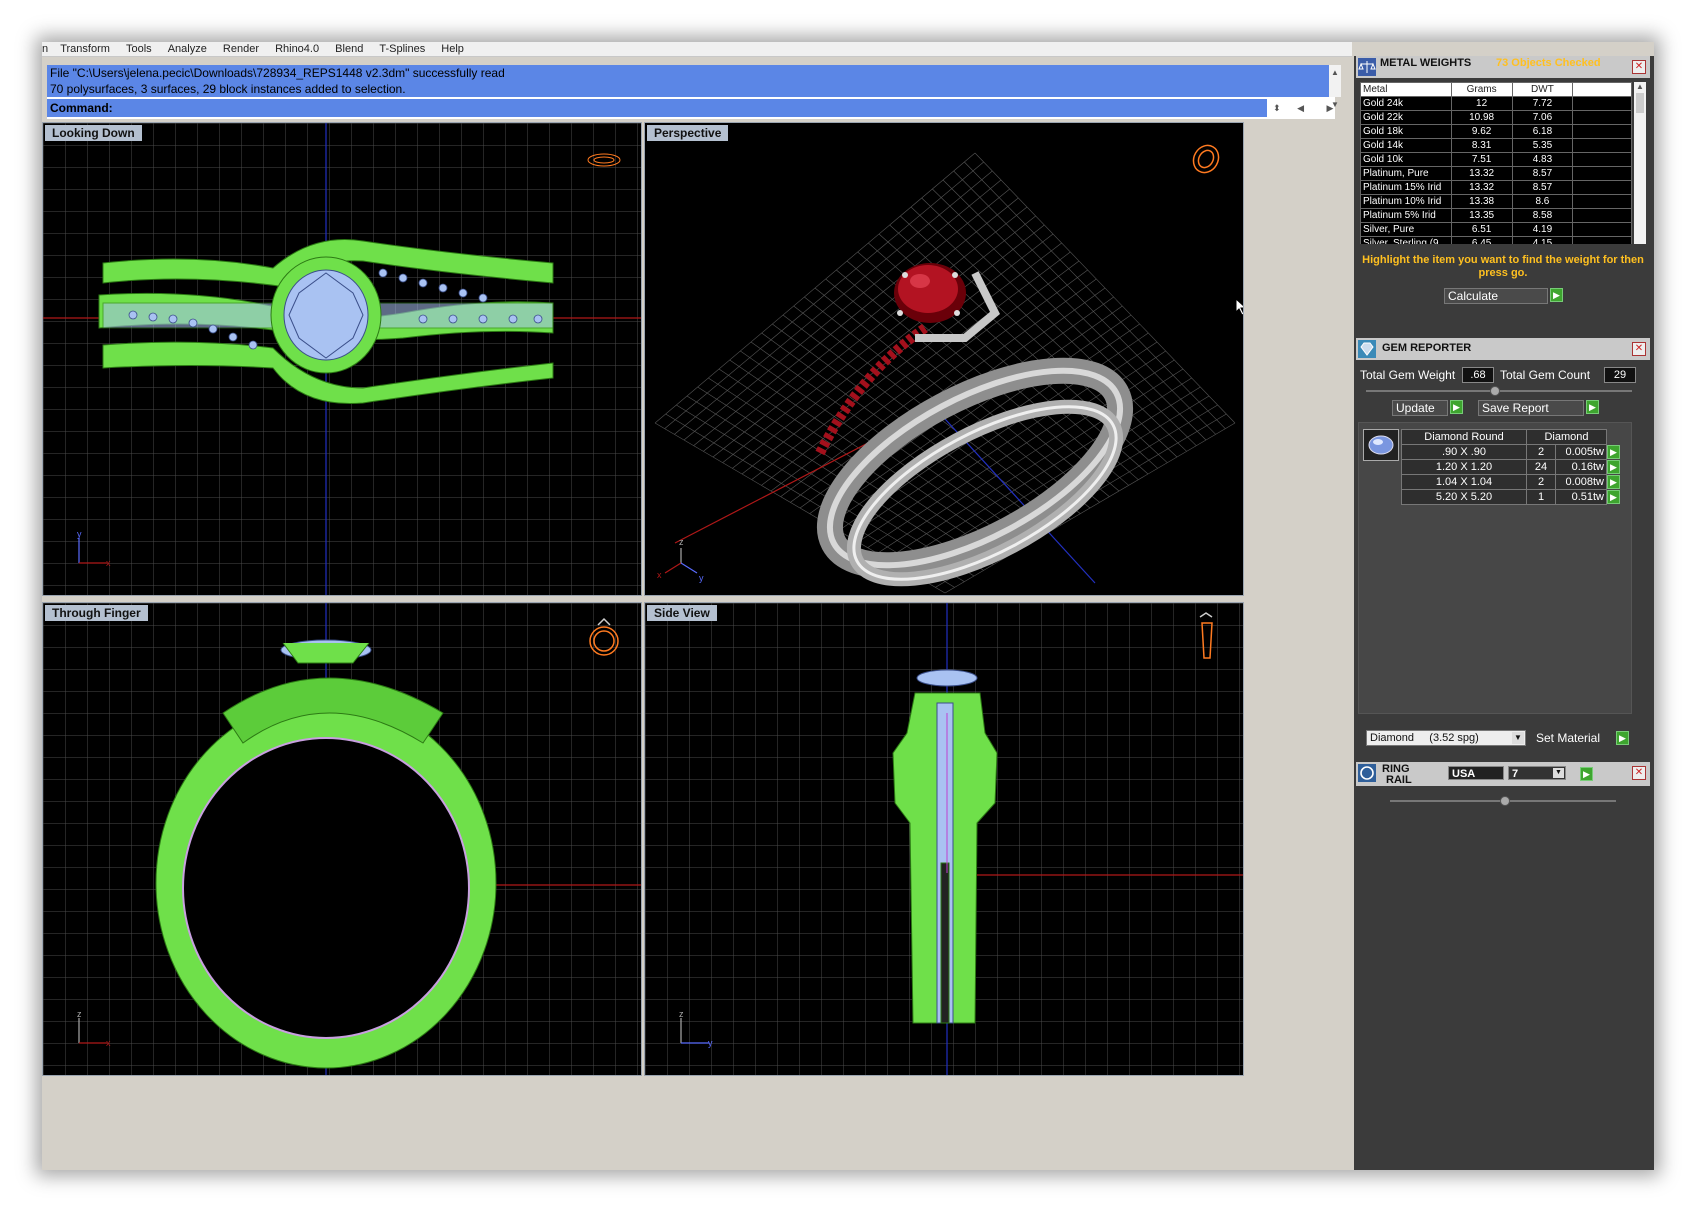  Describe the element at coordinates (93, 133) in the screenshot. I see `viewport-title-looking-down: Looking Down` at that location.